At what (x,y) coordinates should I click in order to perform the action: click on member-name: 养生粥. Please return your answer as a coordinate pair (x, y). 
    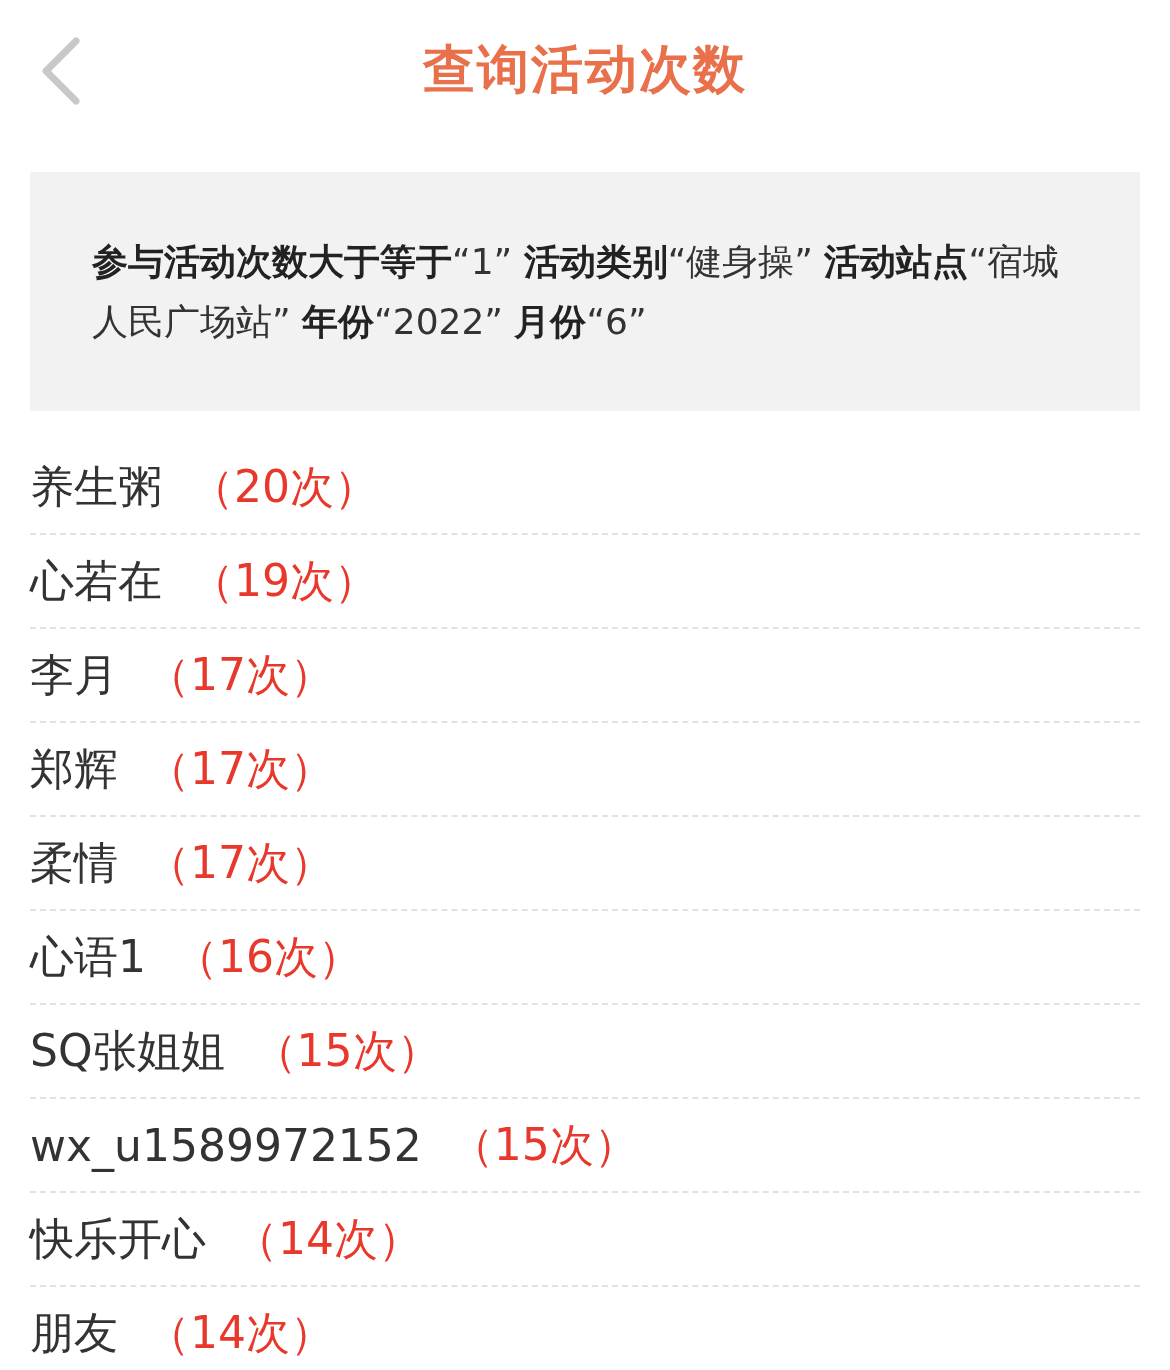
    Looking at the image, I should click on (96, 486).